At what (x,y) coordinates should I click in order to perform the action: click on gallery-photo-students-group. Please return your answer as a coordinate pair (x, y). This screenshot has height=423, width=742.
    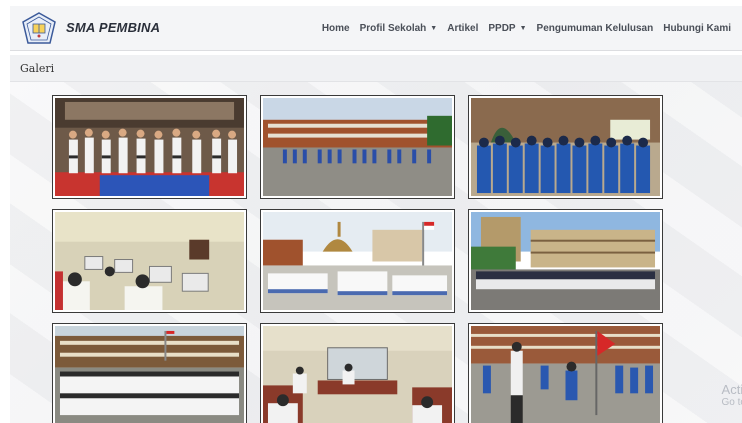
    Looking at the image, I should click on (565, 147).